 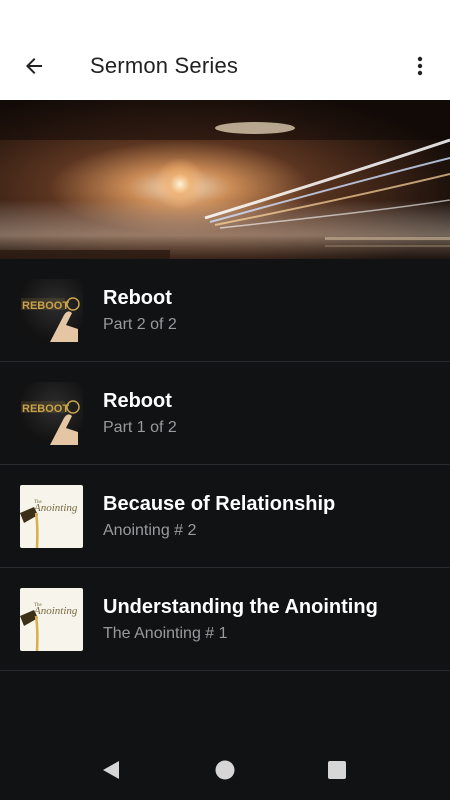 I want to click on triangle-back-icon, so click(x=111, y=770).